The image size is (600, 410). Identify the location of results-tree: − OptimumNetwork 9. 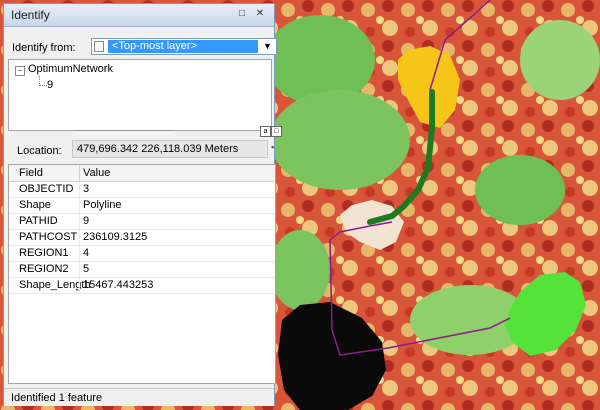
(140, 95).